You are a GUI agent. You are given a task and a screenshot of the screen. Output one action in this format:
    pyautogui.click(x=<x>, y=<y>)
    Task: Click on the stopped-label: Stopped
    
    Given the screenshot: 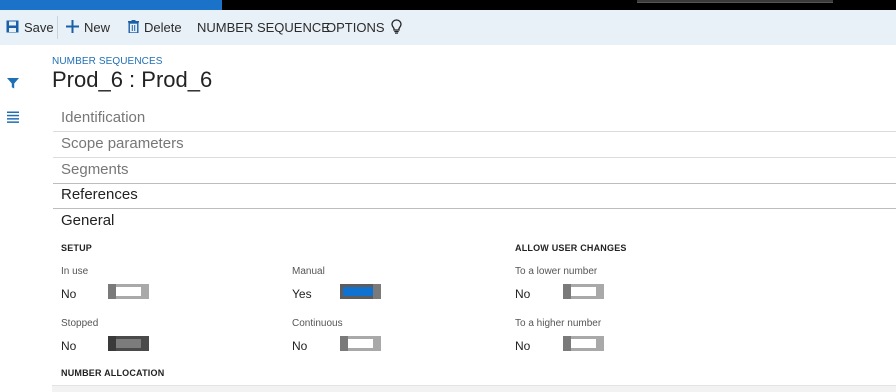 What is the action you would take?
    pyautogui.click(x=80, y=323)
    